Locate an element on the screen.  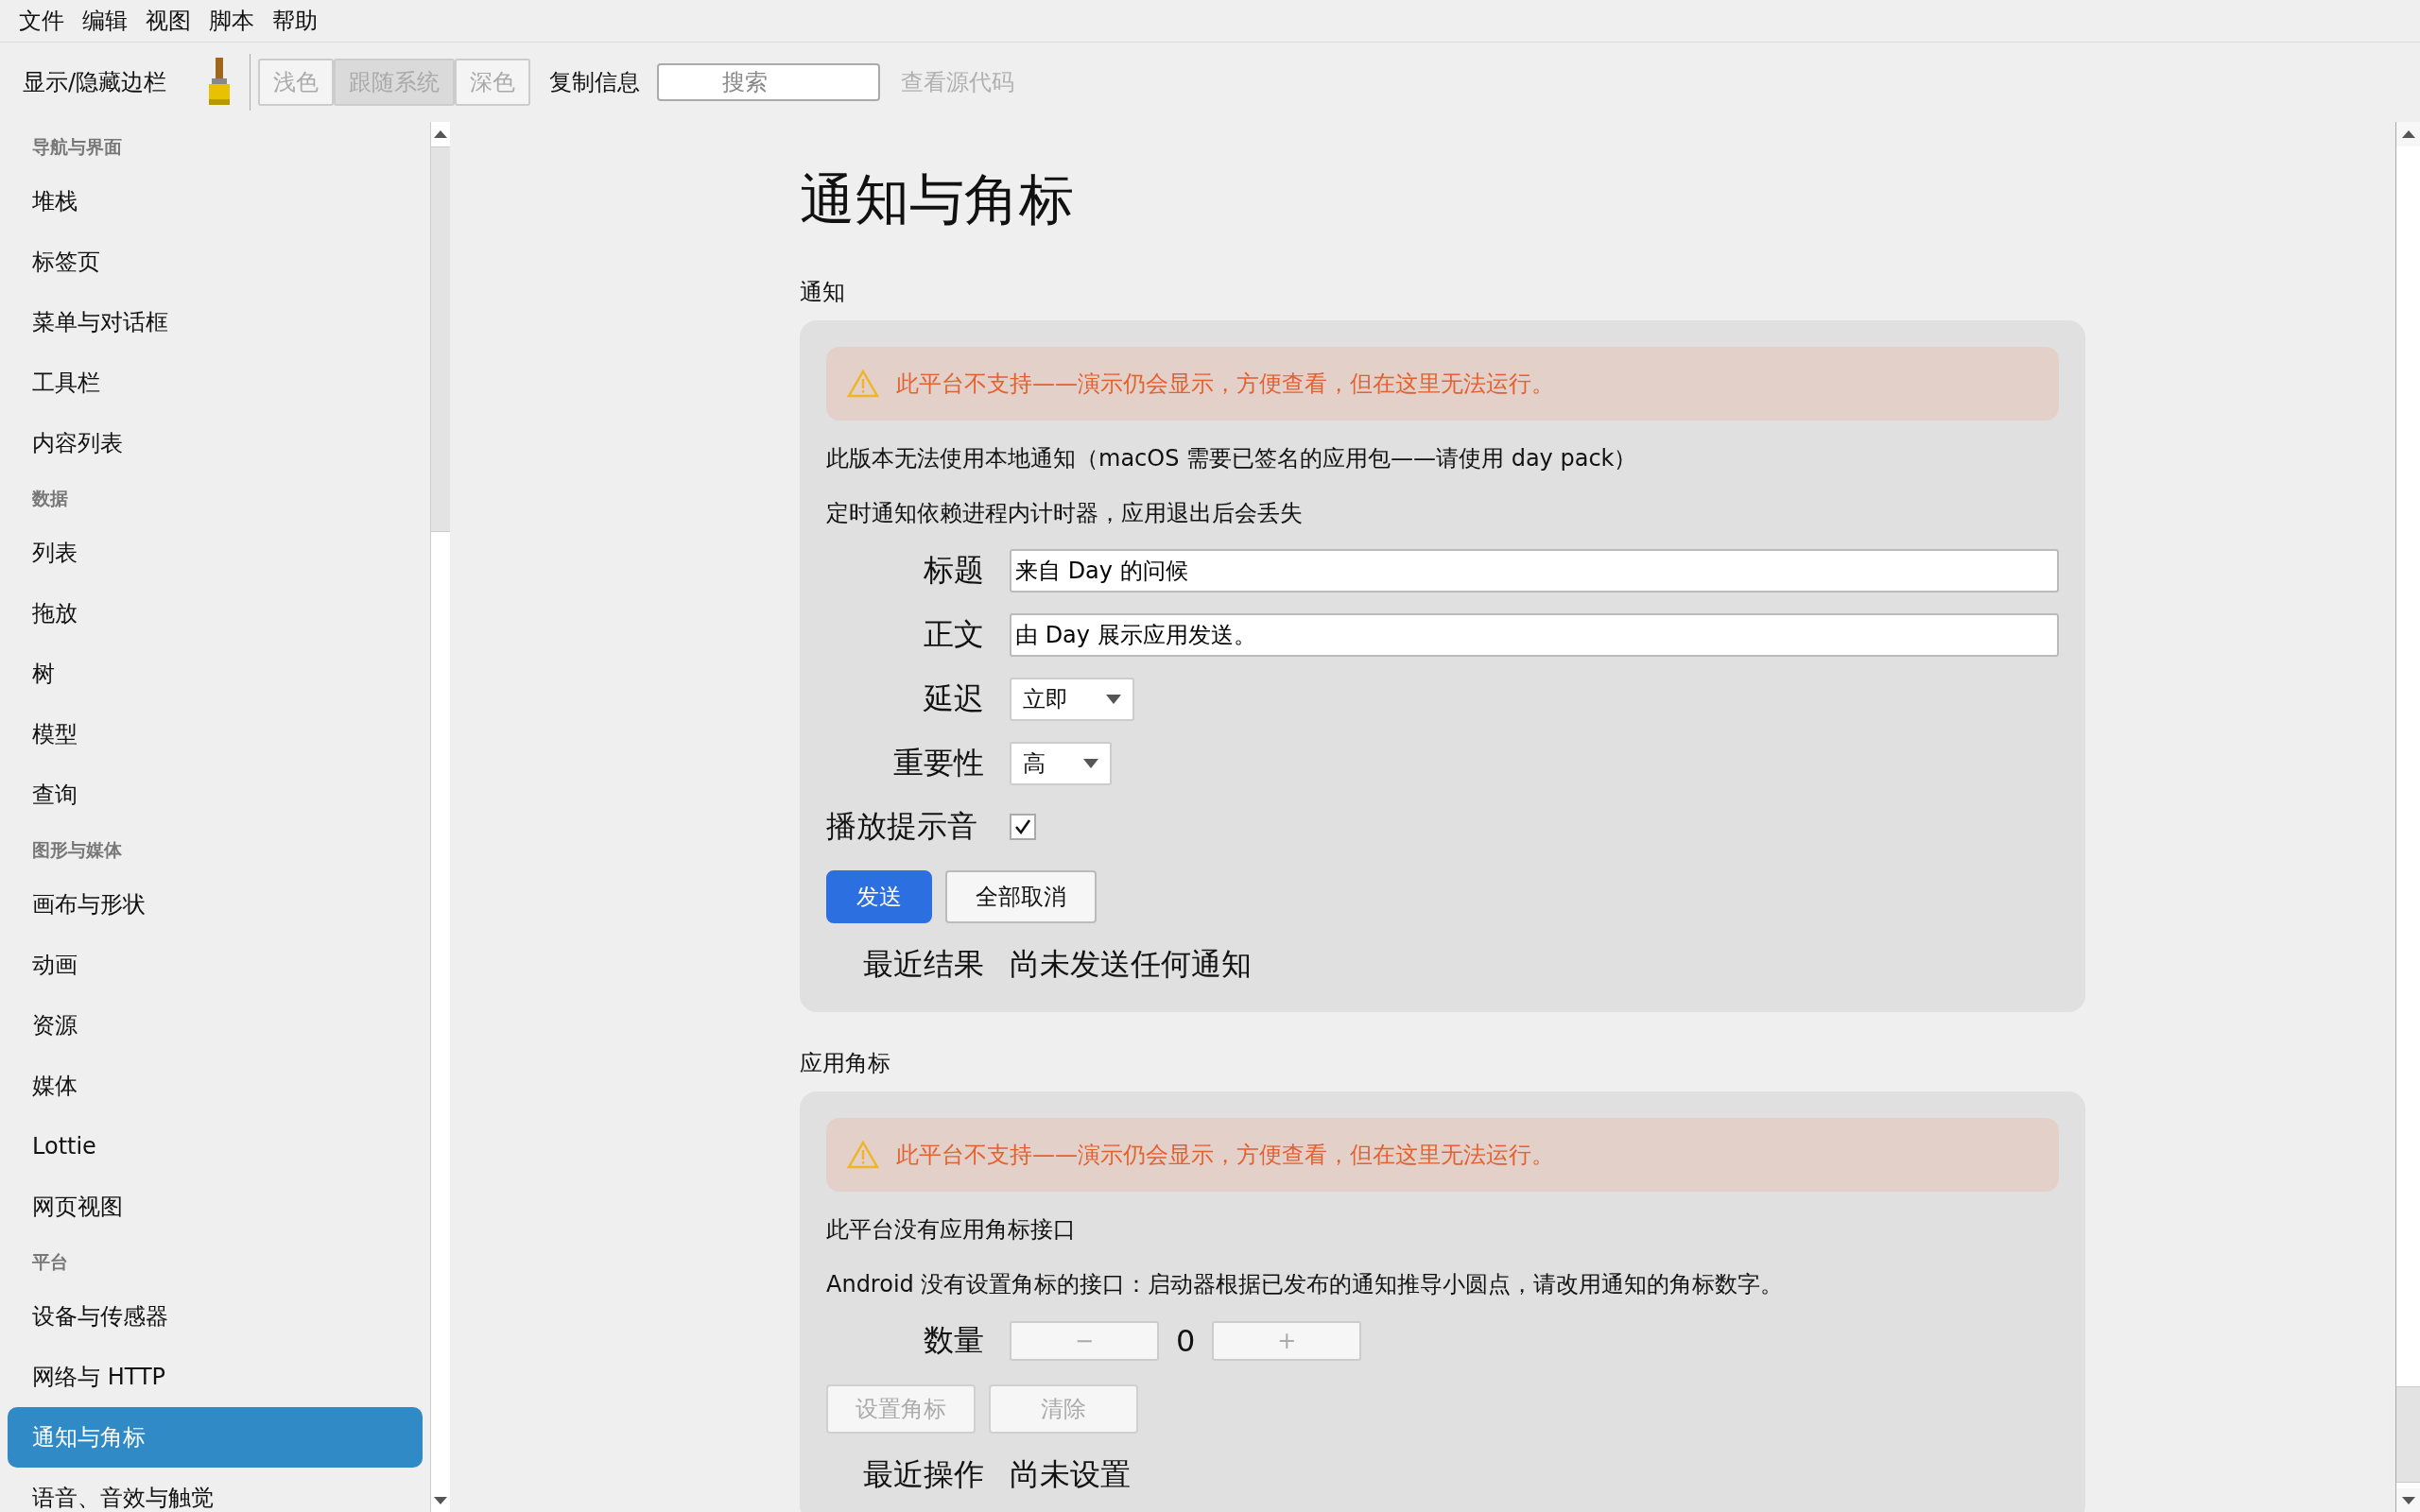
field-label: 数量 is located at coordinates (953, 1340).